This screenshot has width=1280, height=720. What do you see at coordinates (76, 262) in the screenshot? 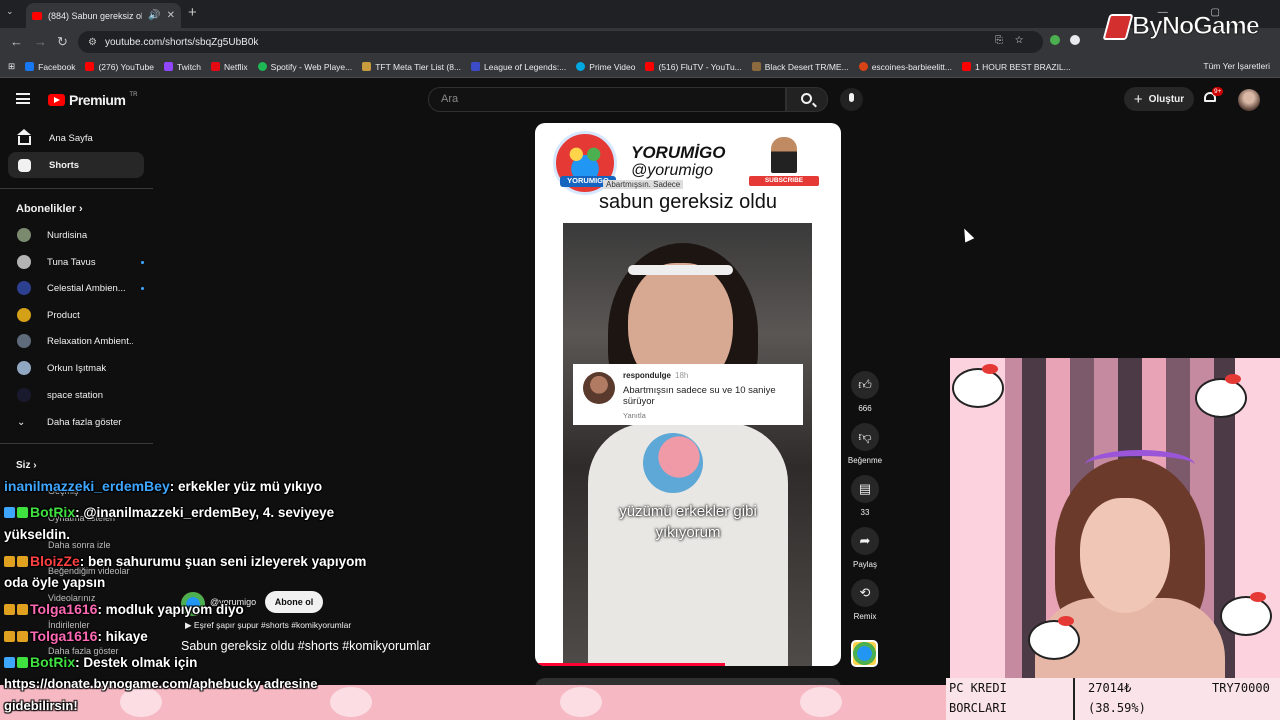
I see `subscription-item: Tuna Tavus` at bounding box center [76, 262].